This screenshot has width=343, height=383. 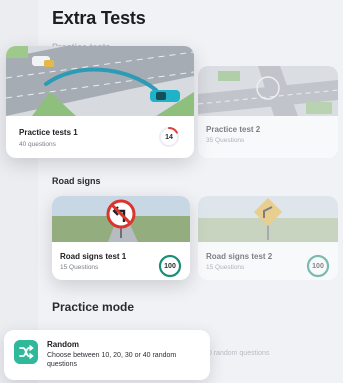 I want to click on no-left-turn-sign-icon, so click(x=121, y=214).